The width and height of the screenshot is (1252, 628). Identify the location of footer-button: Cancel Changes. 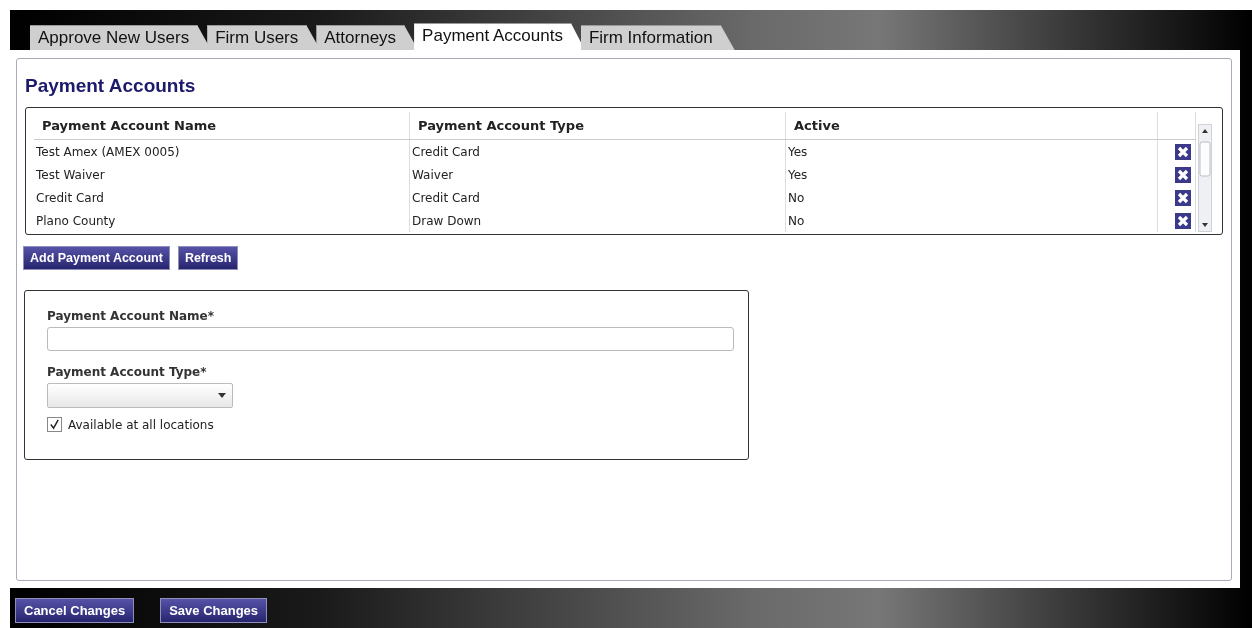
(75, 610).